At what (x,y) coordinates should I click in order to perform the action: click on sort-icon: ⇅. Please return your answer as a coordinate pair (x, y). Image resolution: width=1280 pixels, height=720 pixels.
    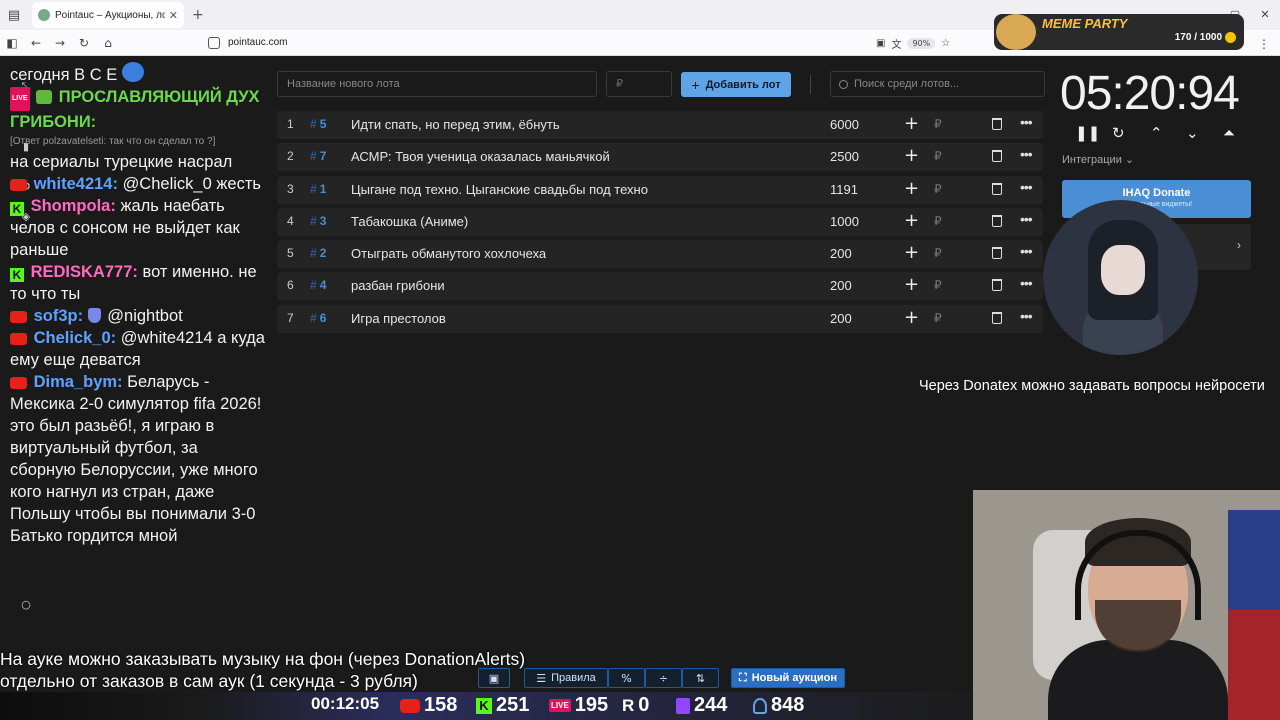
    Looking at the image, I should click on (700, 678).